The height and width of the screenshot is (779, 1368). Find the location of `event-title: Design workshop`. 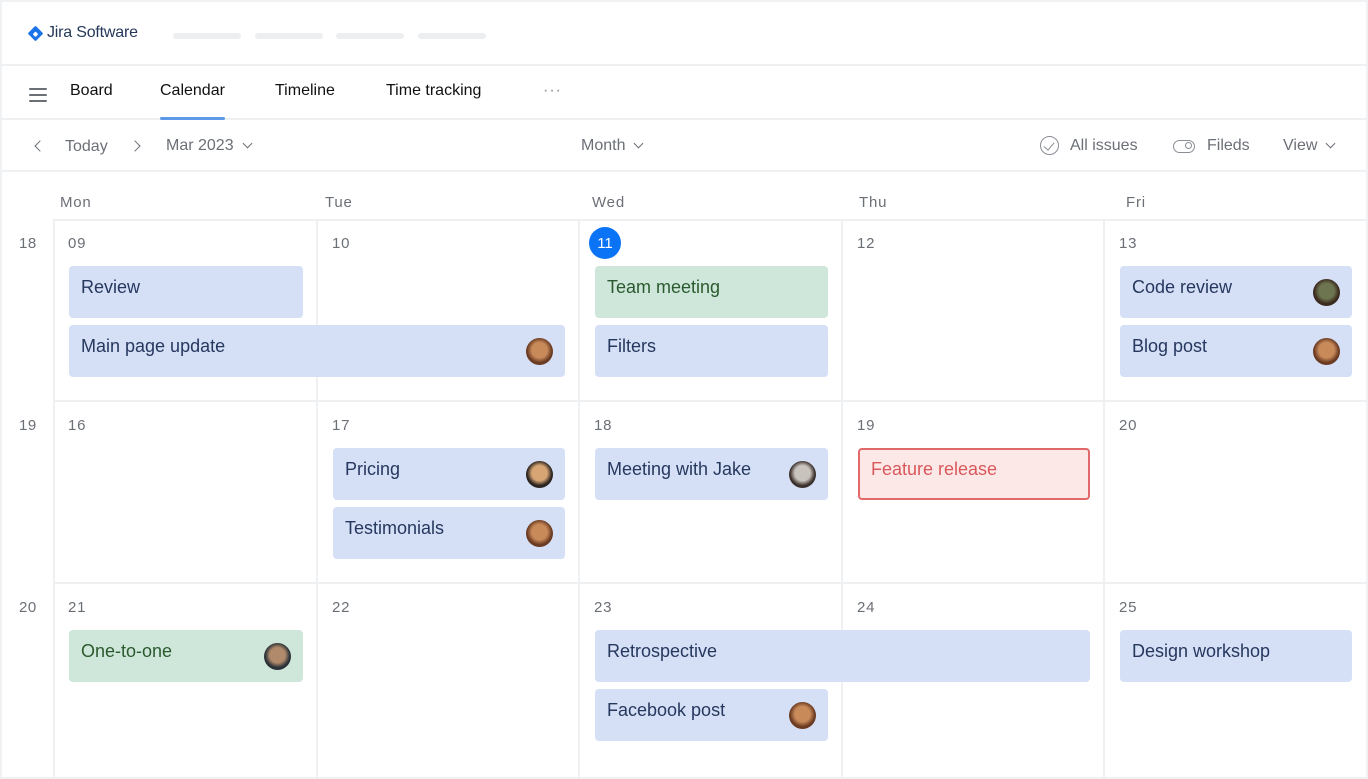

event-title: Design workshop is located at coordinates (1201, 651).